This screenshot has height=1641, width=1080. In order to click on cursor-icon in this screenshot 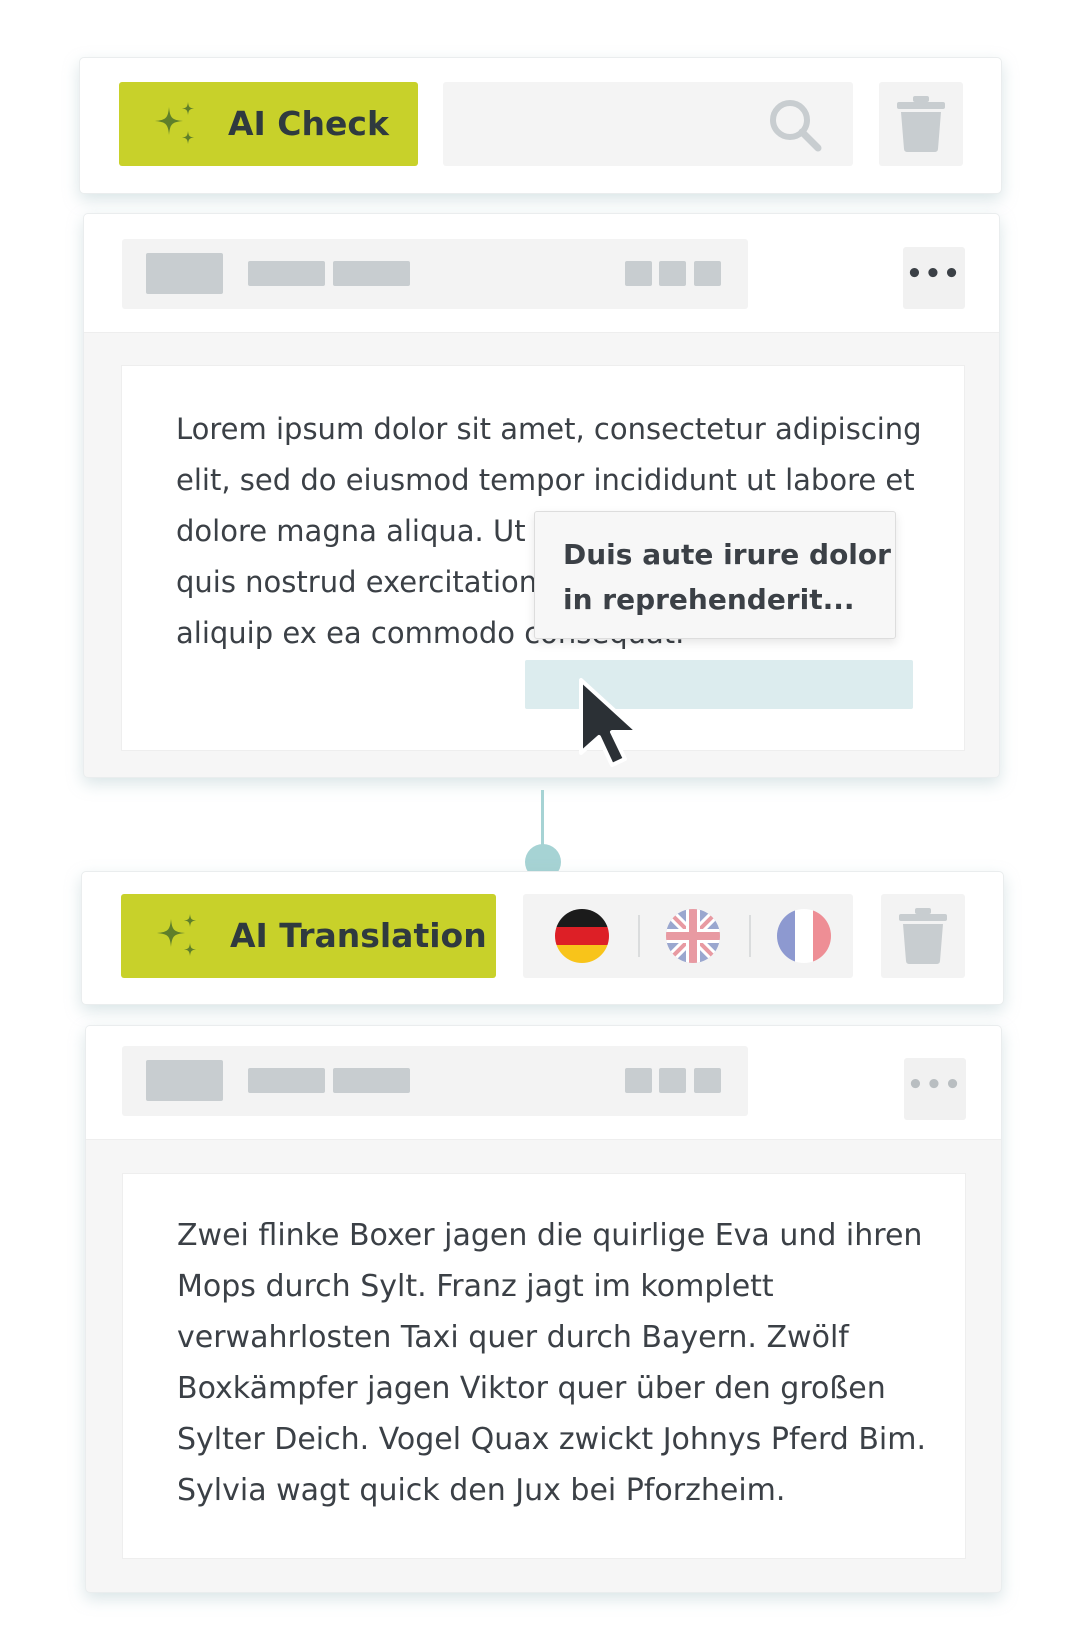, I will do `click(609, 722)`.